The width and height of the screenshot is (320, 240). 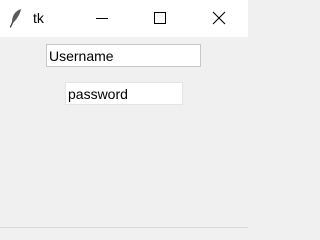 I want to click on close-icon, so click(x=219, y=18).